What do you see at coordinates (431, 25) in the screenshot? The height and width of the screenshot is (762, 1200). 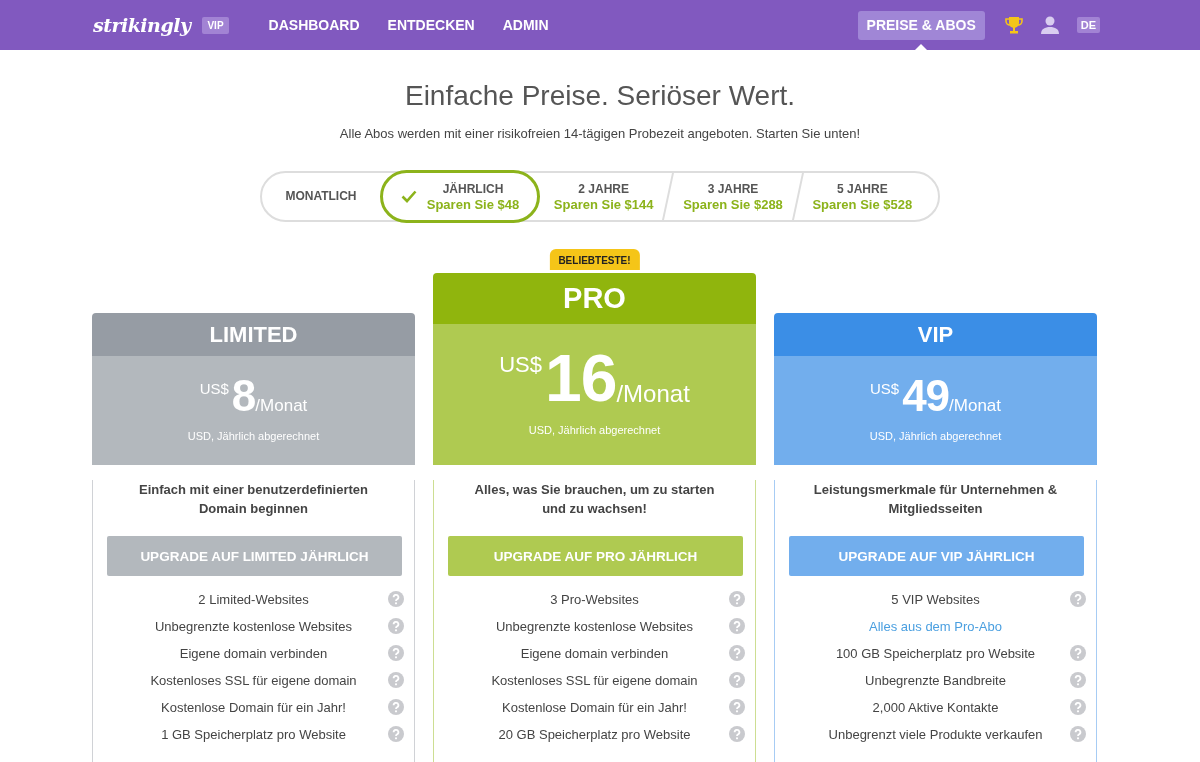 I see `nav-link: ENTDECKEN` at bounding box center [431, 25].